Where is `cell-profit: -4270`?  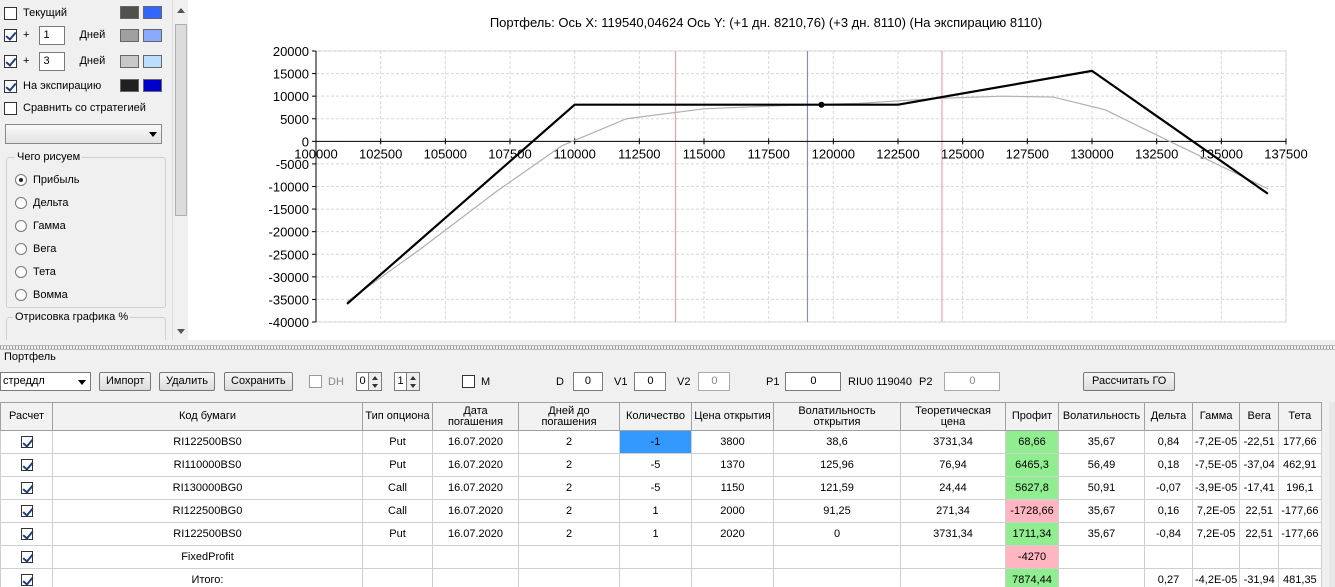 cell-profit: -4270 is located at coordinates (1032, 557).